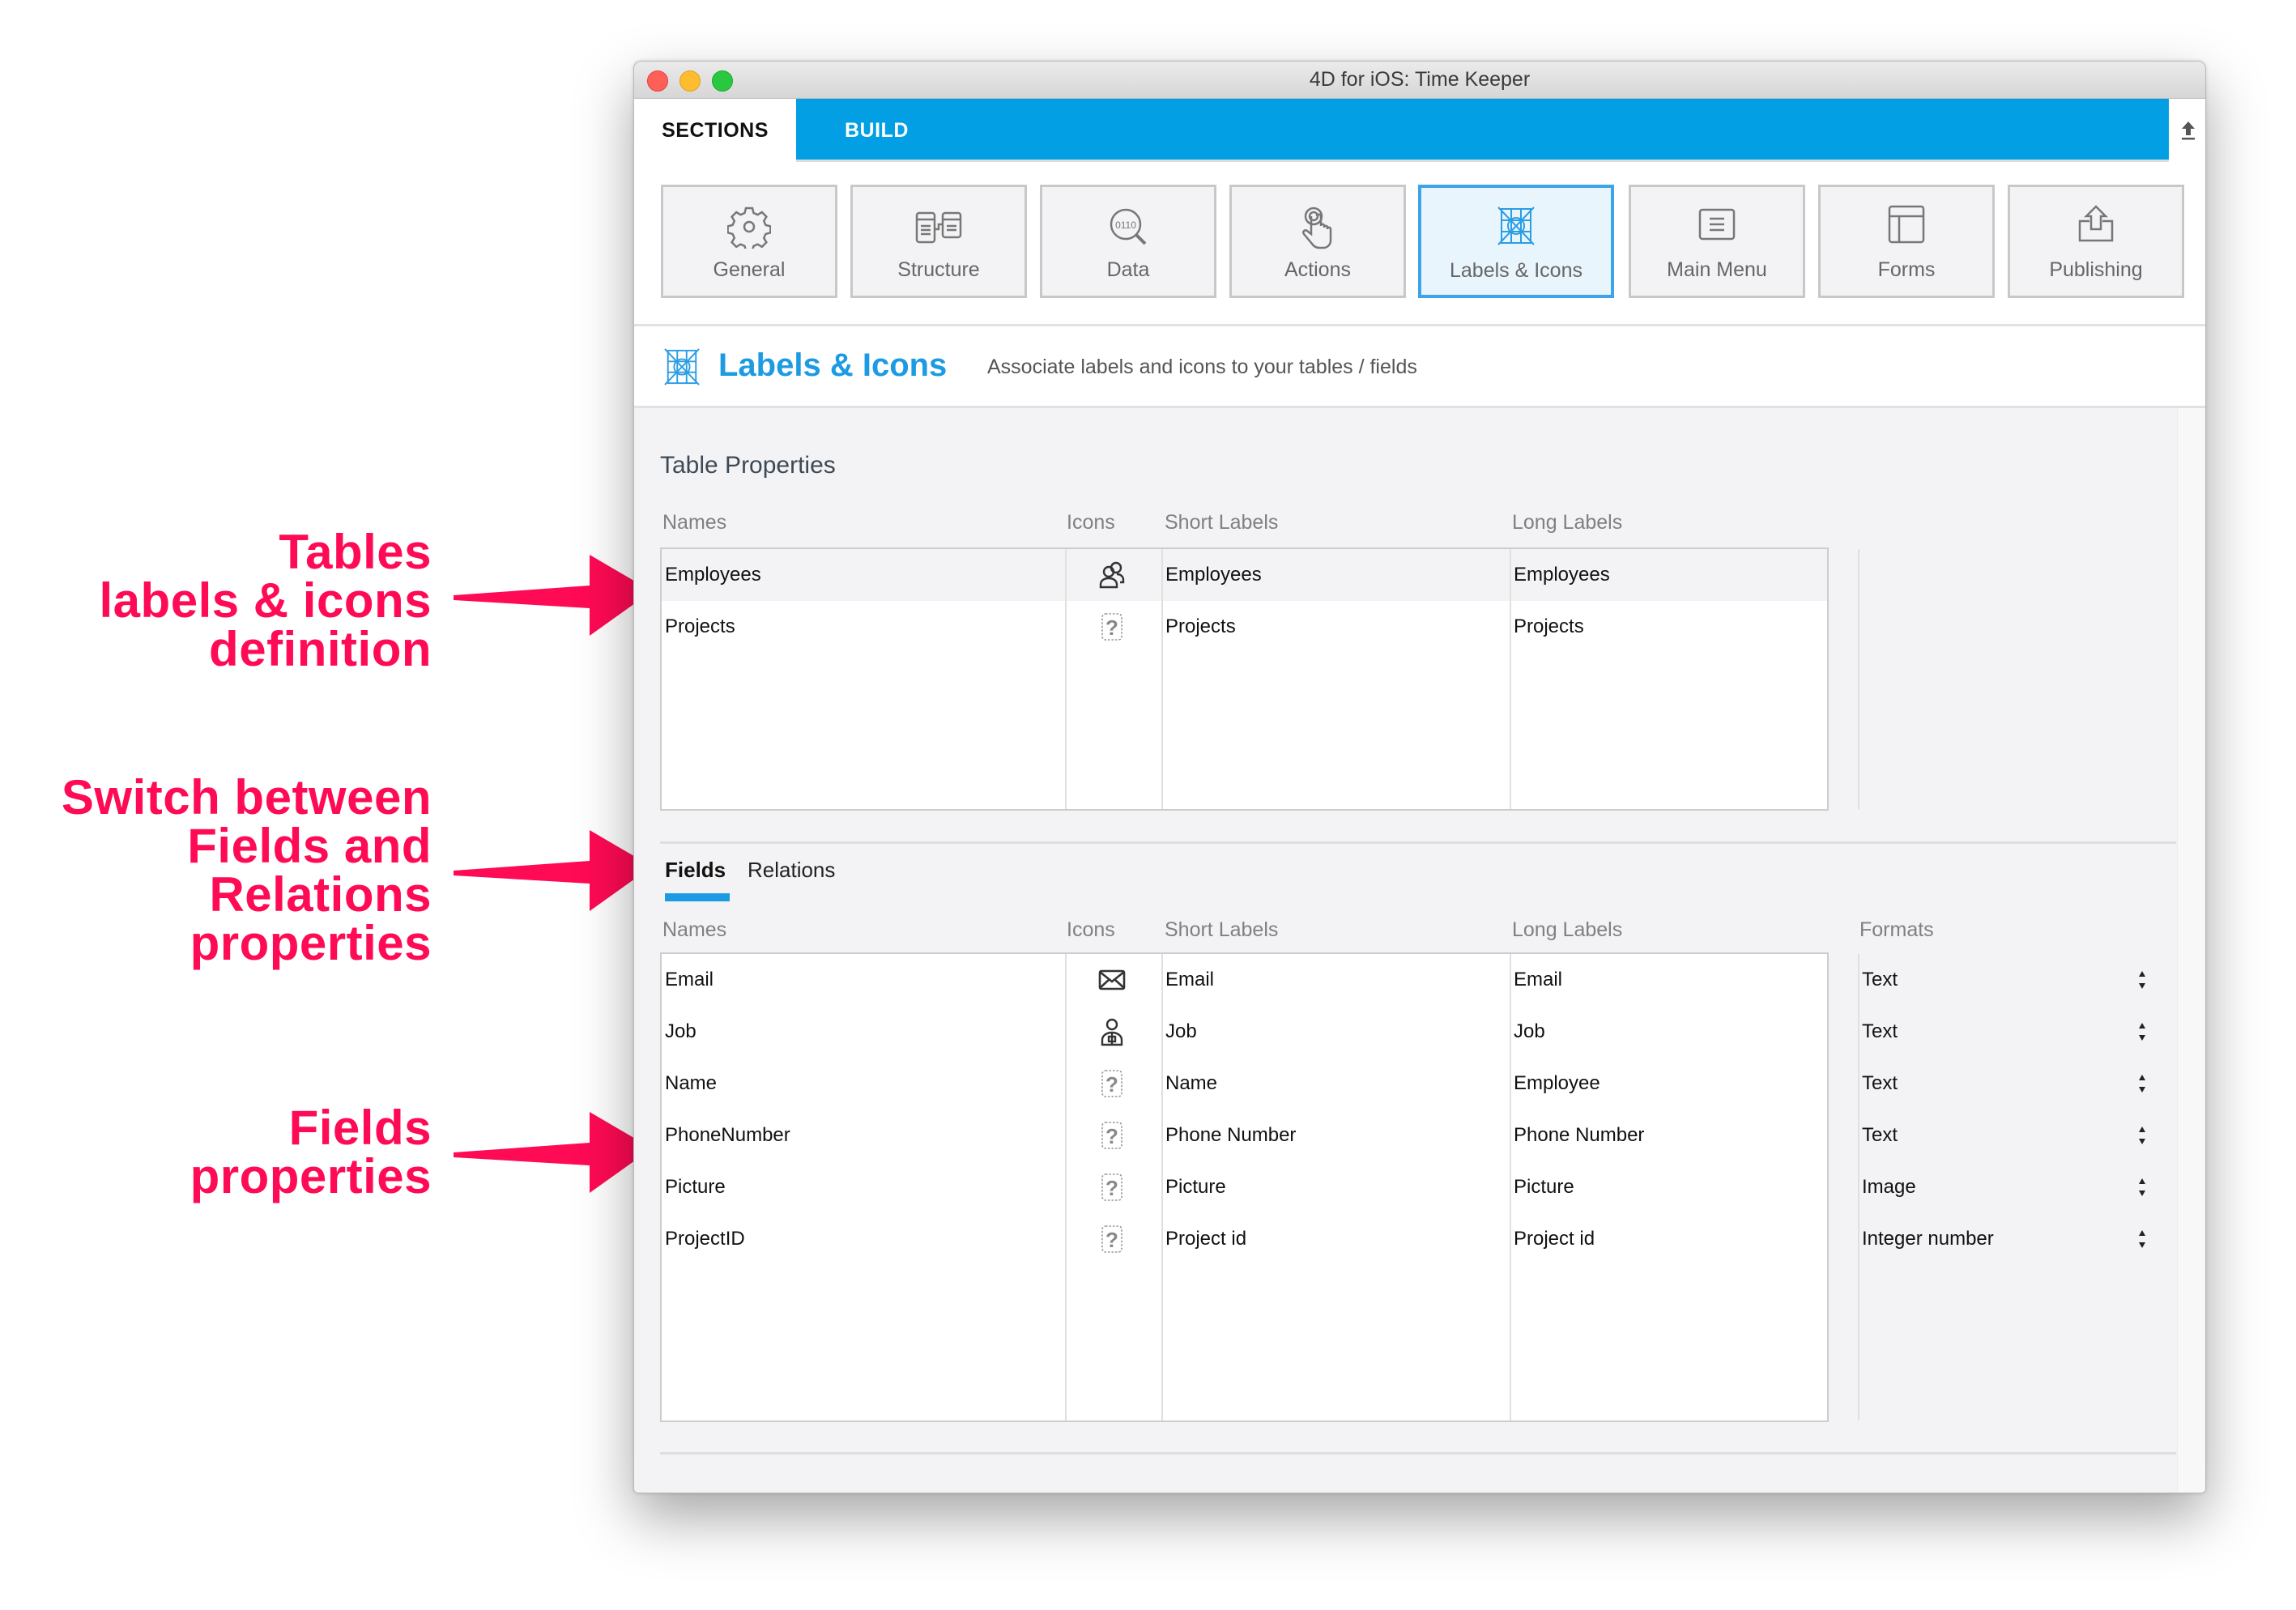  I want to click on short-label-cell: Project id, so click(1206, 1239).